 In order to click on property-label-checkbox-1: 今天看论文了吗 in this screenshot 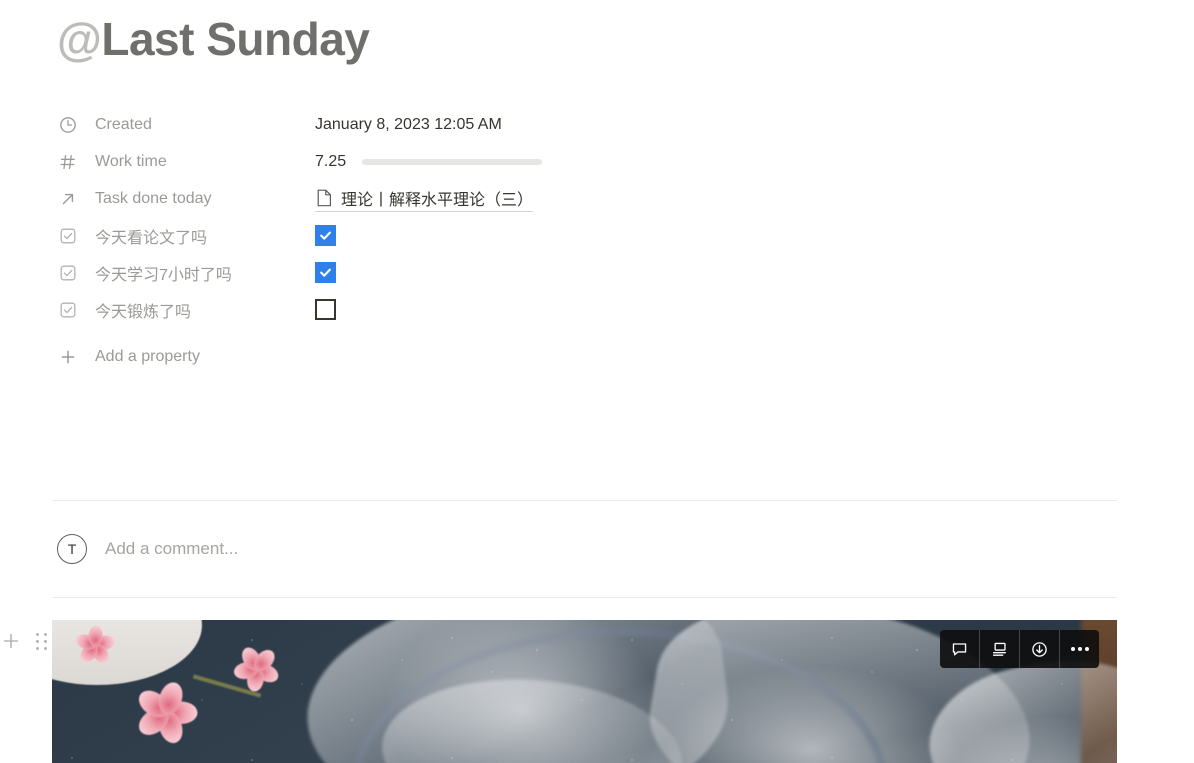, I will do `click(186, 236)`.